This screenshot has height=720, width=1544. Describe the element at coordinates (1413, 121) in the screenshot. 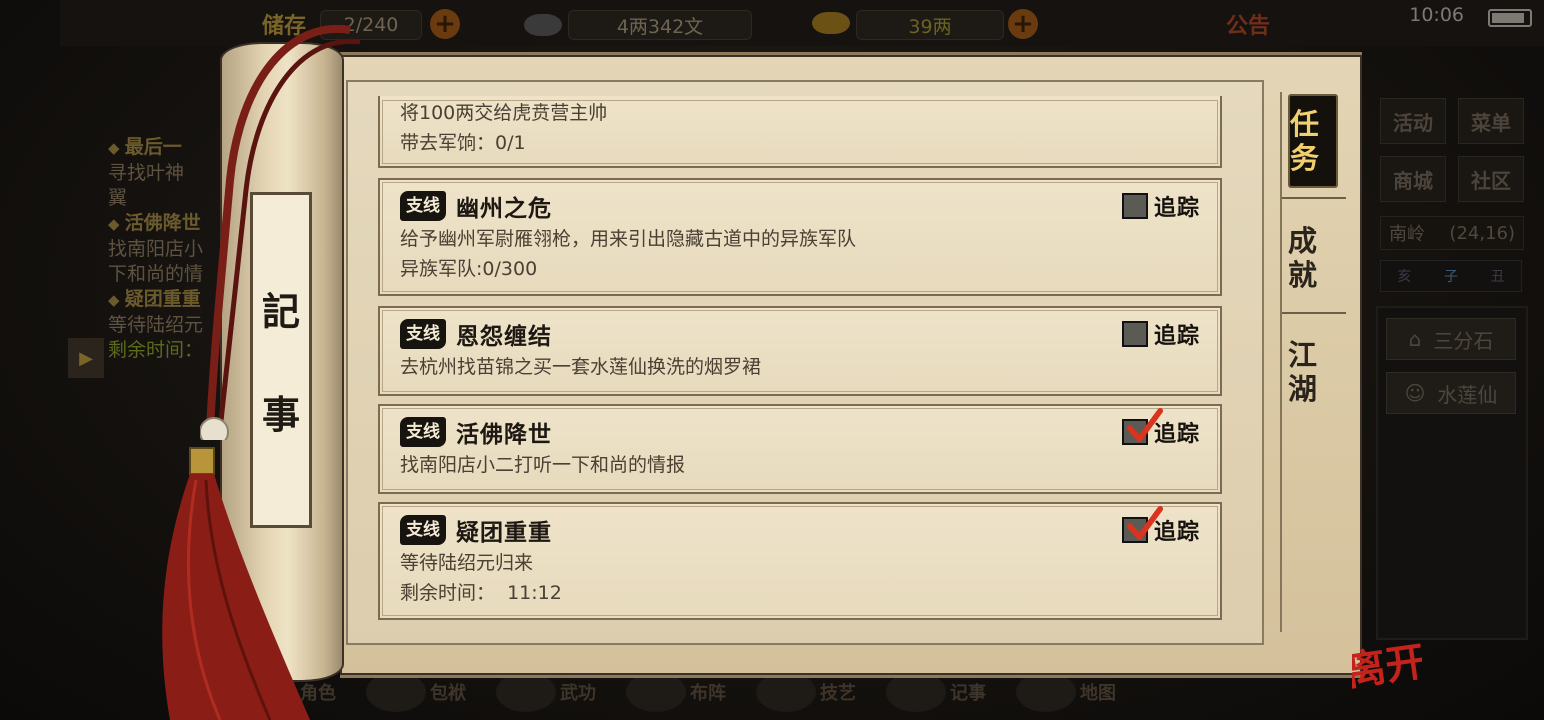

I see `activity-button: 活动` at that location.